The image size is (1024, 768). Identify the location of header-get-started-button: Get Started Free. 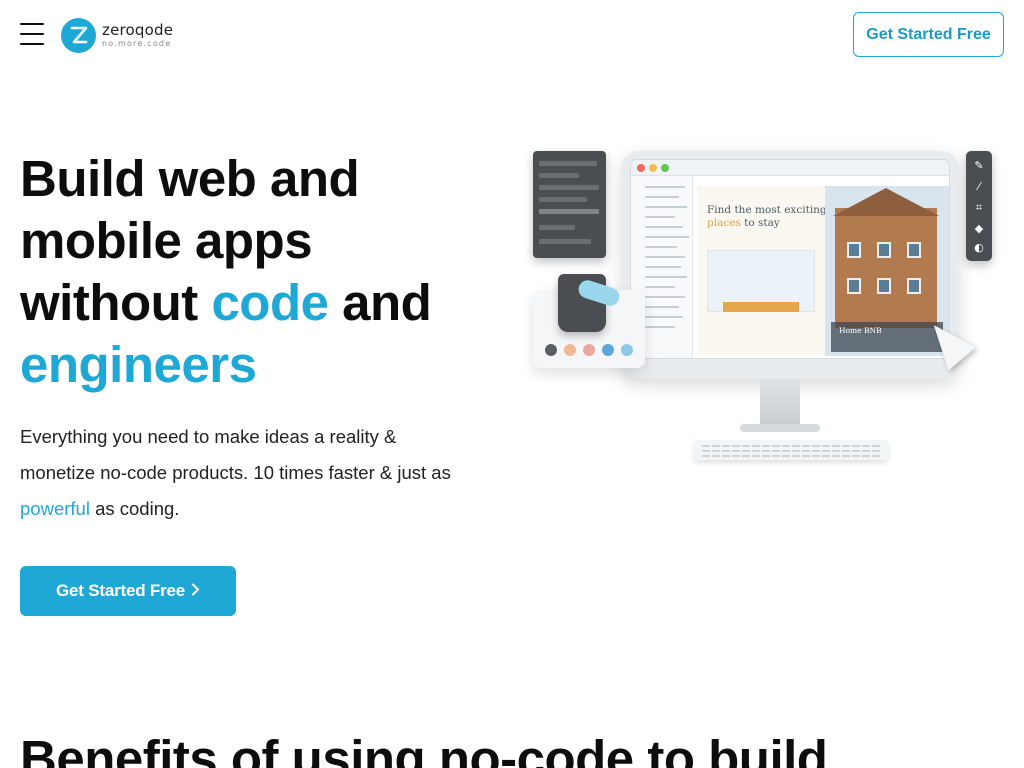
(928, 34).